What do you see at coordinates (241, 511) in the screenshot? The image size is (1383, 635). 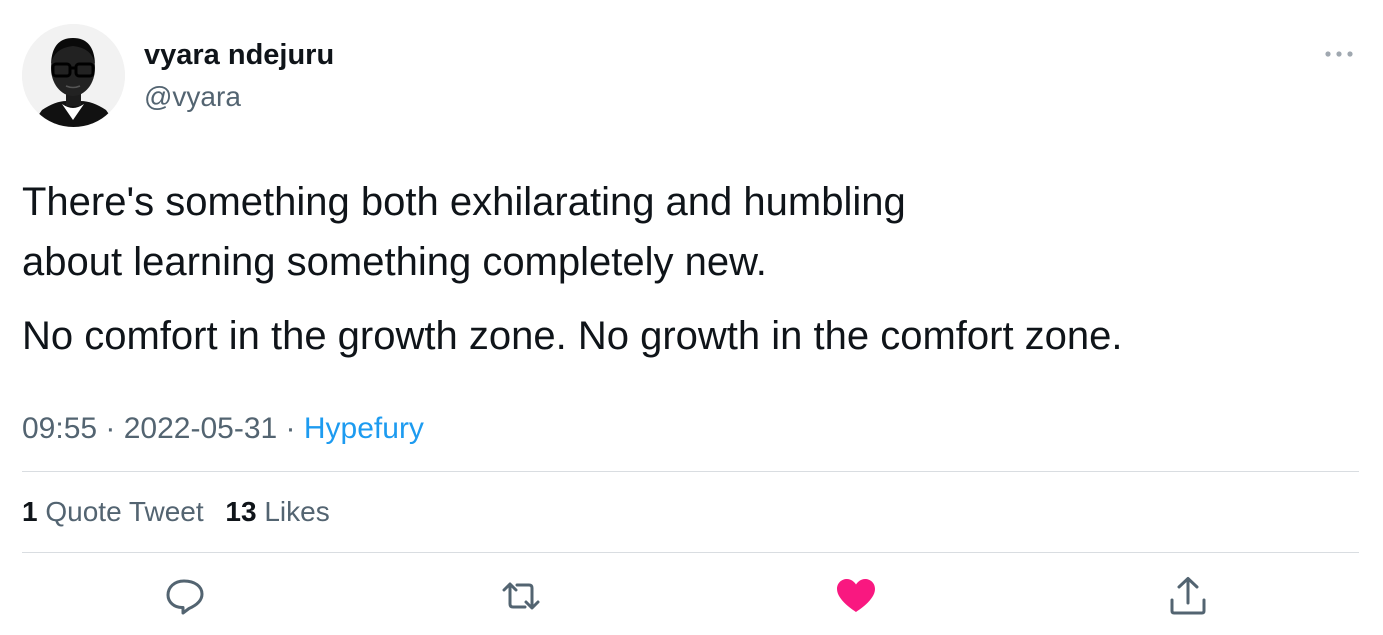 I see `like-count: 13` at bounding box center [241, 511].